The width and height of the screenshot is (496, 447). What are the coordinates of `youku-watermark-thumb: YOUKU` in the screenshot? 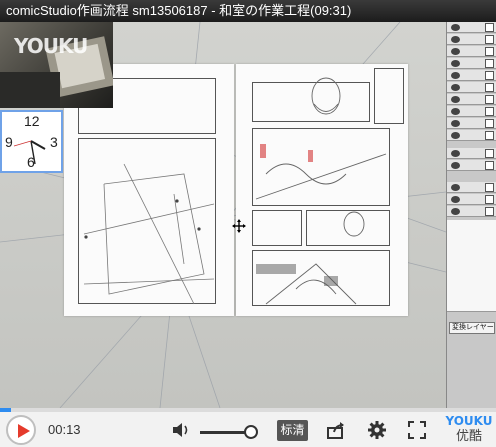 It's located at (56, 65).